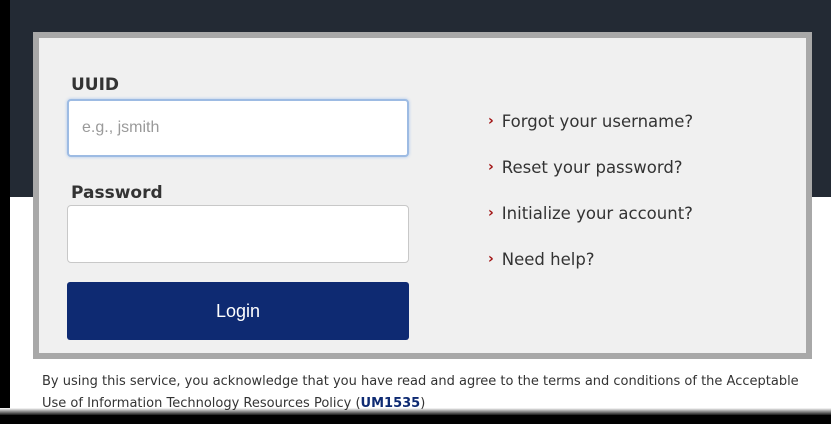 The width and height of the screenshot is (831, 424). Describe the element at coordinates (548, 259) in the screenshot. I see `link-label: Need help?` at that location.